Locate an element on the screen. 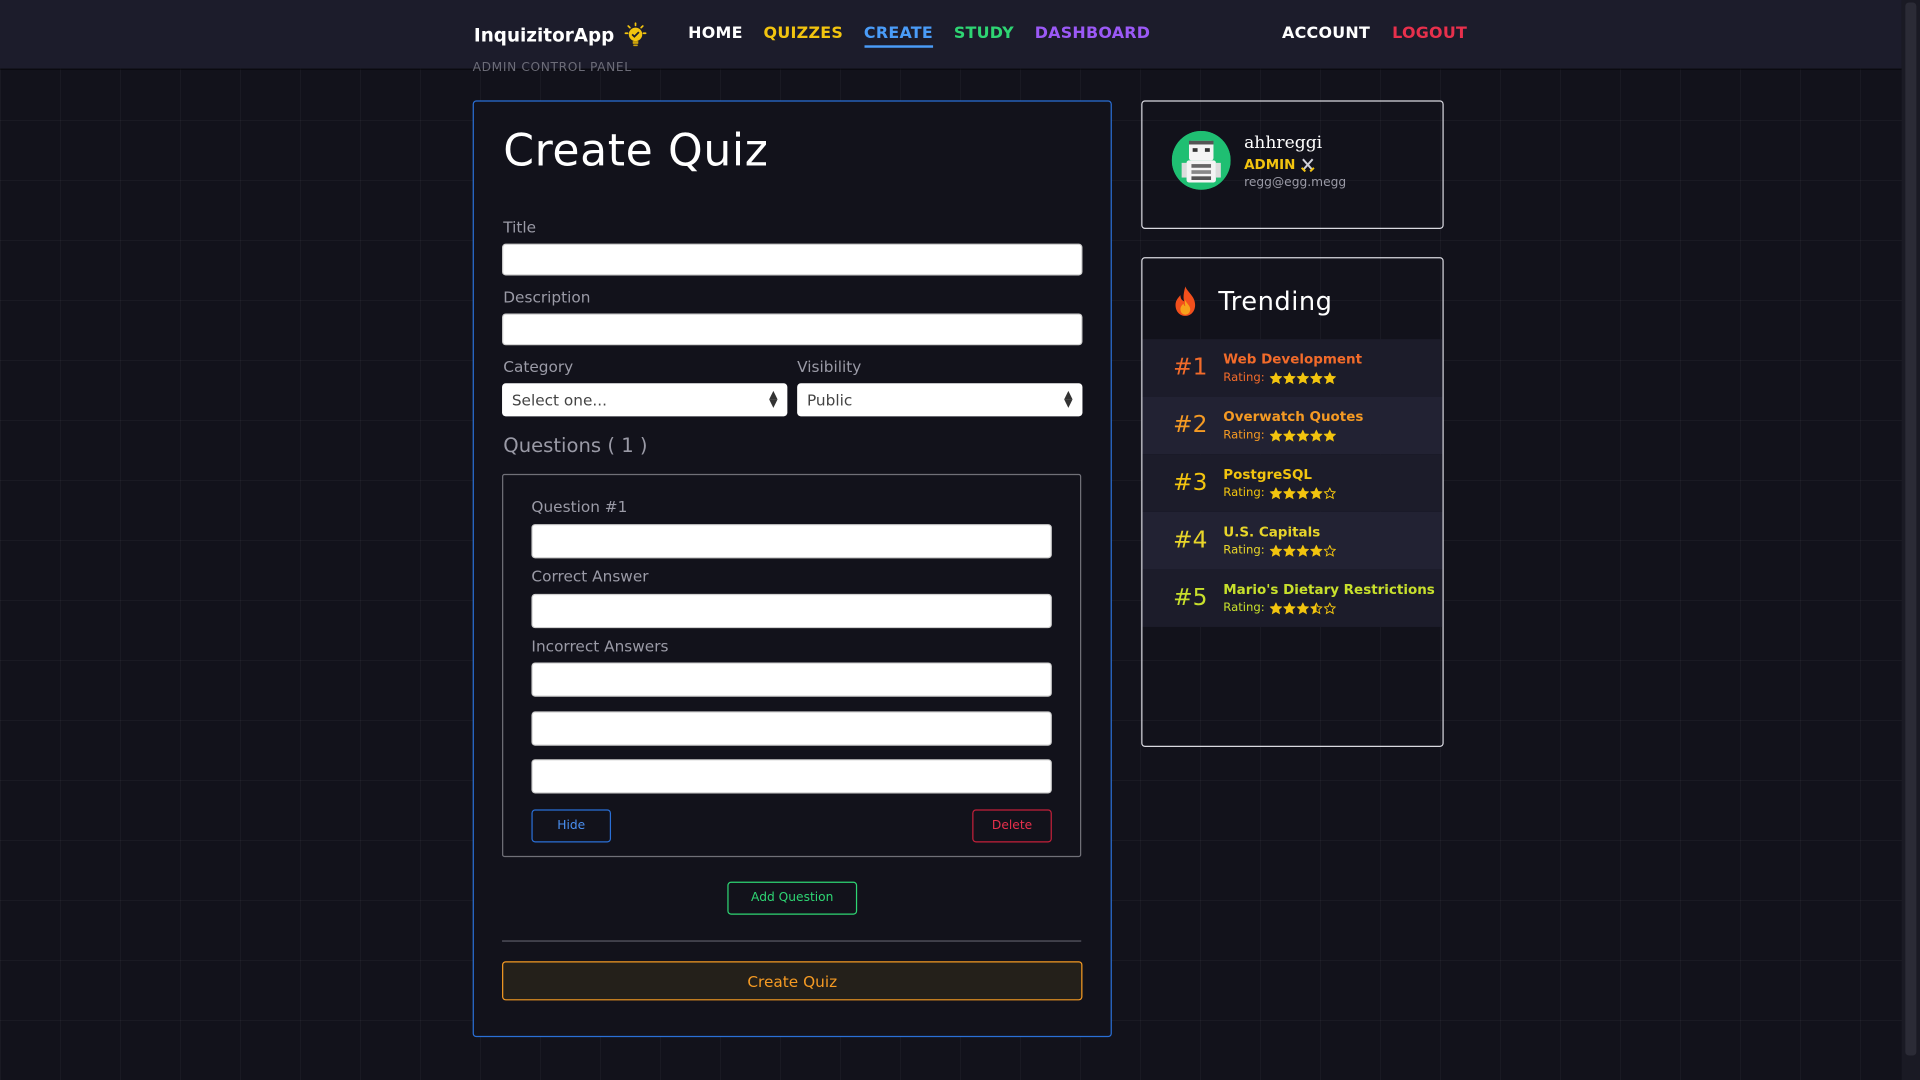 The width and height of the screenshot is (1920, 1080). question-input is located at coordinates (791, 541).